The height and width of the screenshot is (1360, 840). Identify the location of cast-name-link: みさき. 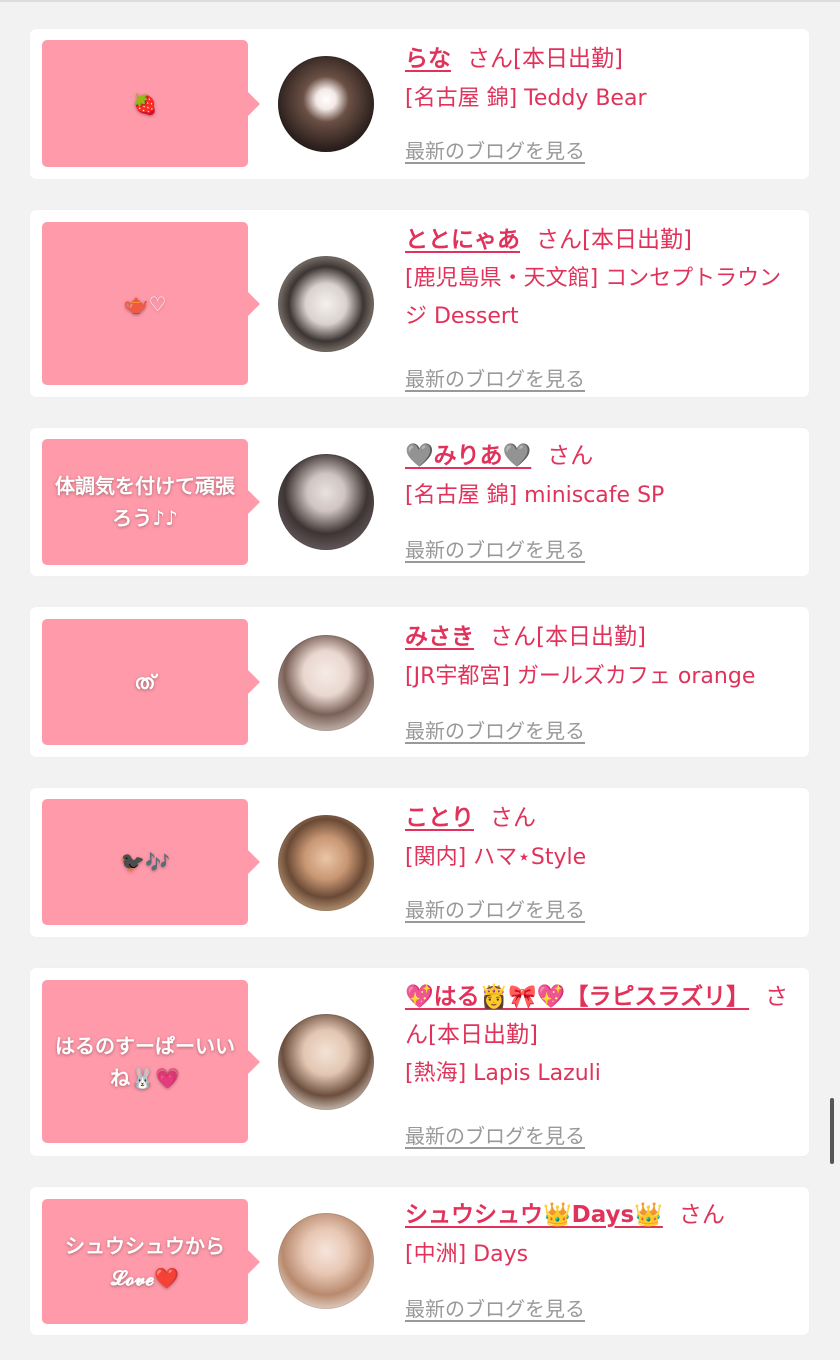
(439, 637).